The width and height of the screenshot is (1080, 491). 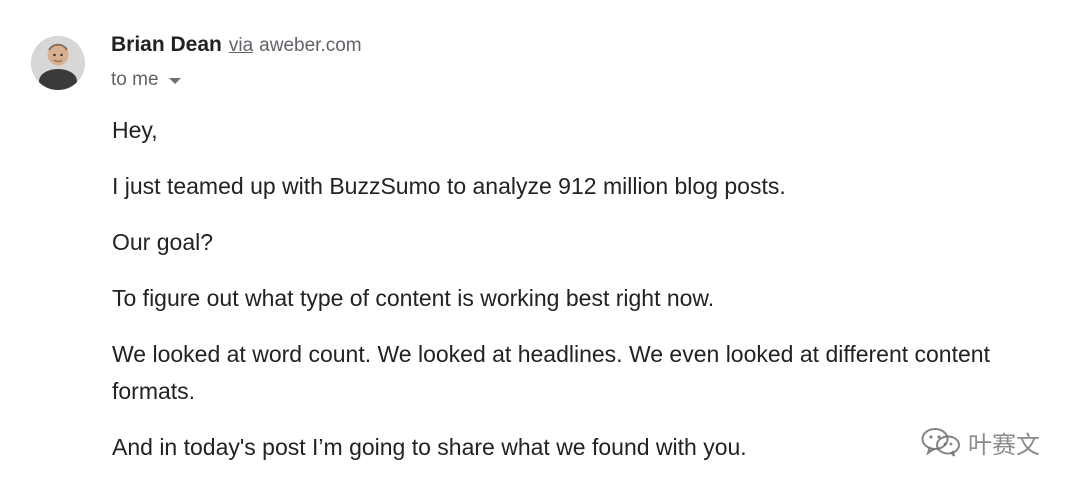 I want to click on via-link: via, so click(x=241, y=46).